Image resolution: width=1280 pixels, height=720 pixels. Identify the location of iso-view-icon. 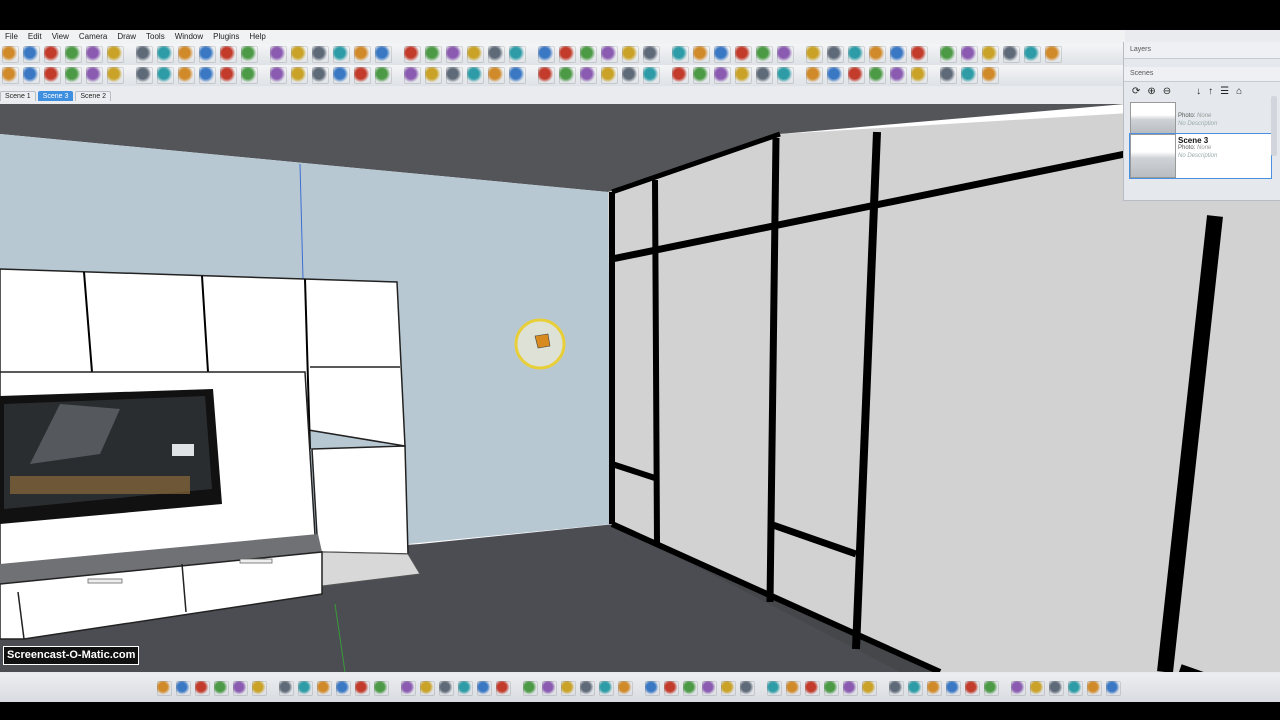
(606, 688).